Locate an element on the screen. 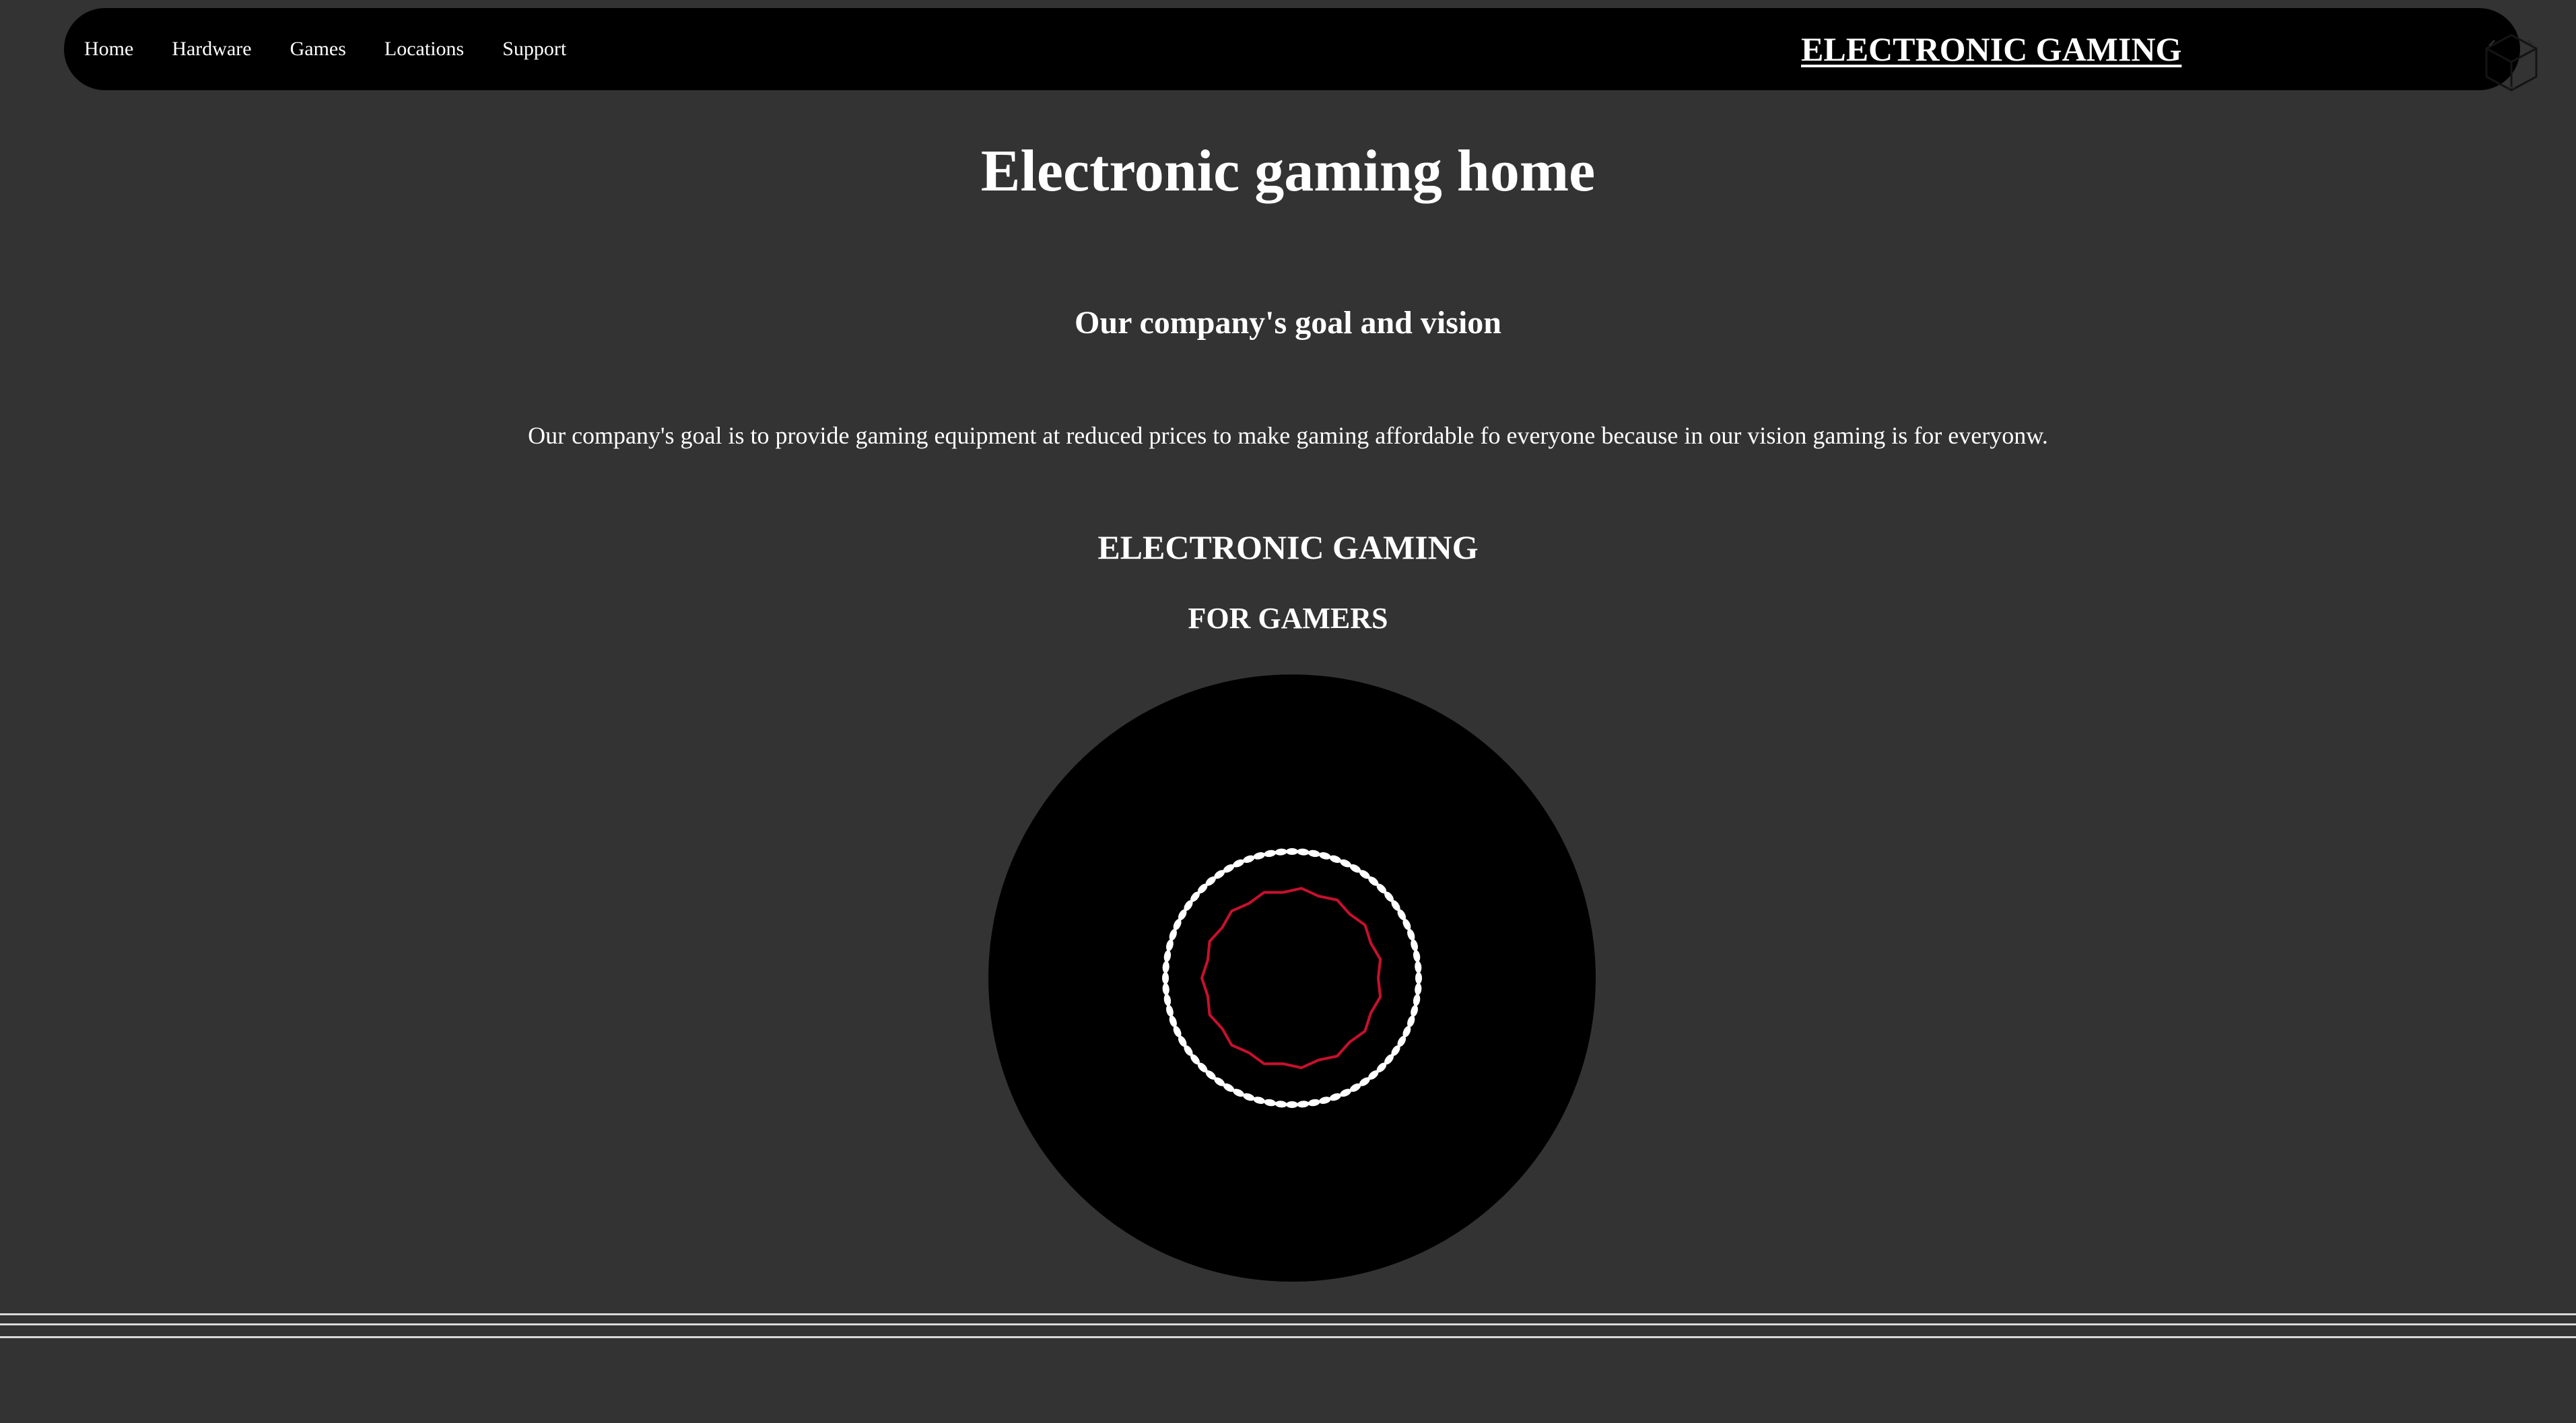  page-title: Electronic gaming home is located at coordinates (1288, 171).